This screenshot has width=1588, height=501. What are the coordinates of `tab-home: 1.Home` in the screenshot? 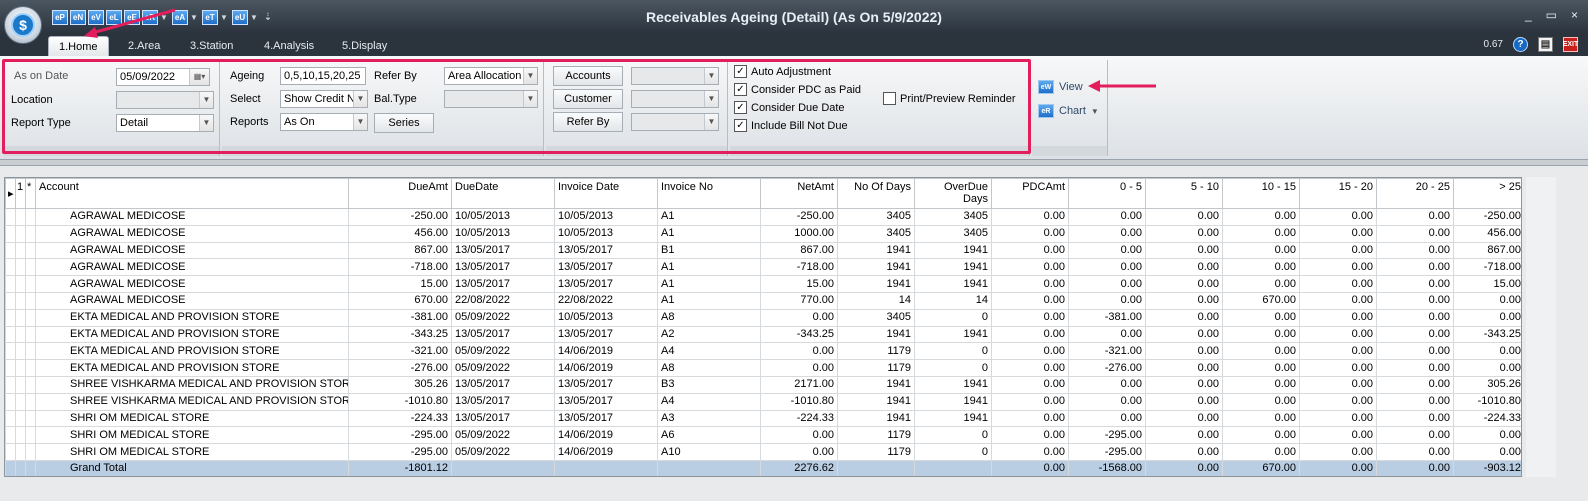 It's located at (78, 46).